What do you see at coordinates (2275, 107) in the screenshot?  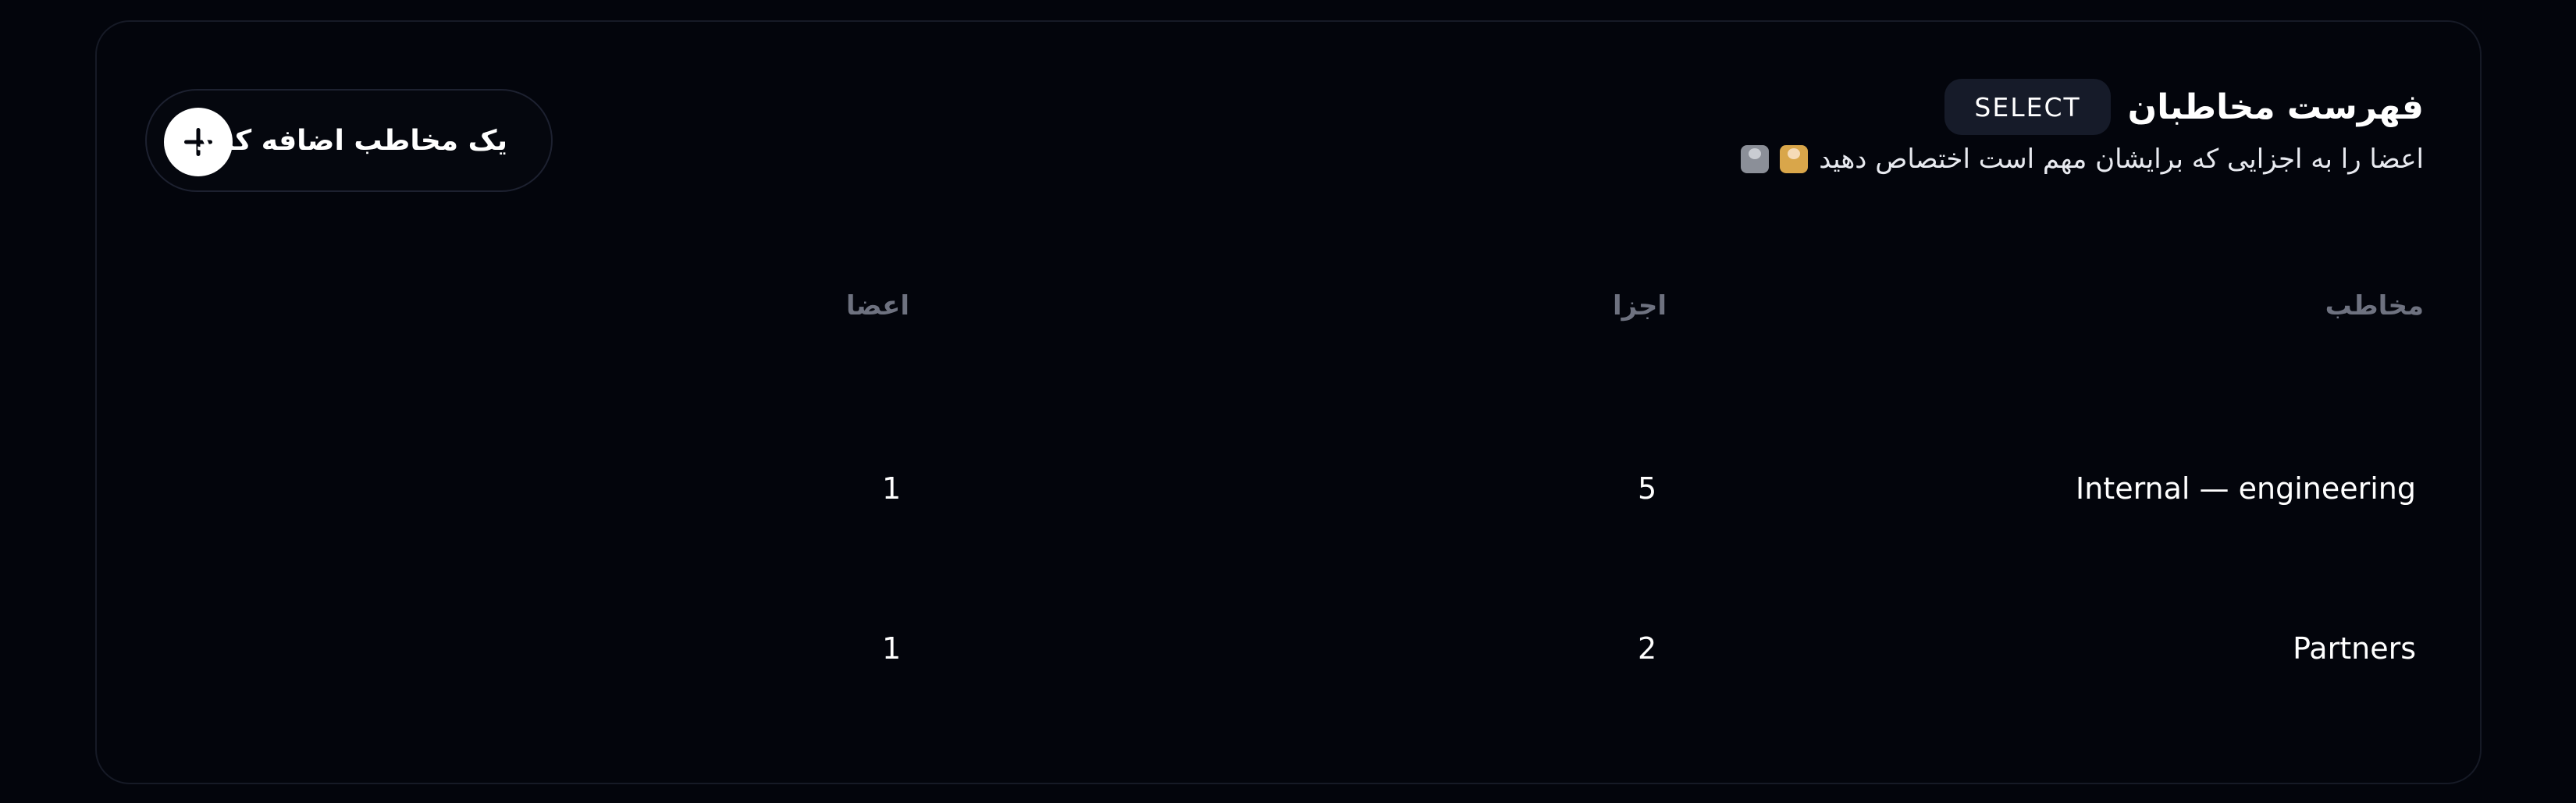 I see `page-title: فهرست مخاطبان` at bounding box center [2275, 107].